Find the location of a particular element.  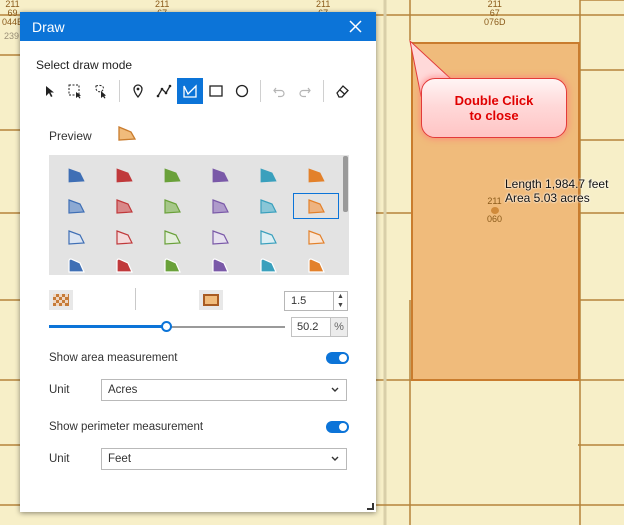

perimeter-unit-label: Unit is located at coordinates (59, 459).